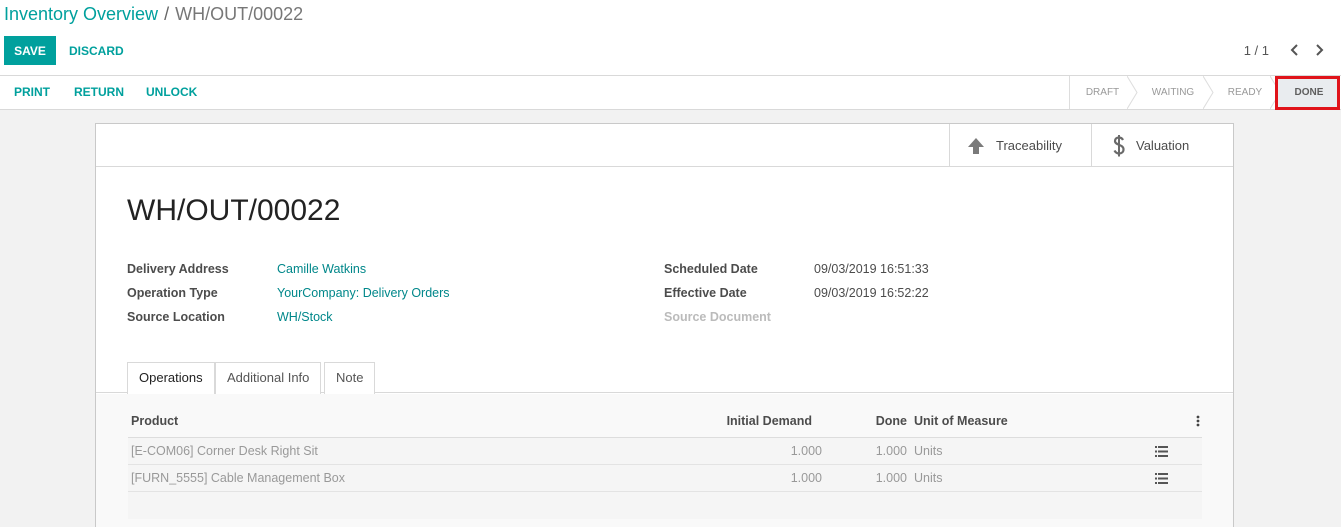 This screenshot has width=1341, height=527. I want to click on print-button: PRINT, so click(32, 92).